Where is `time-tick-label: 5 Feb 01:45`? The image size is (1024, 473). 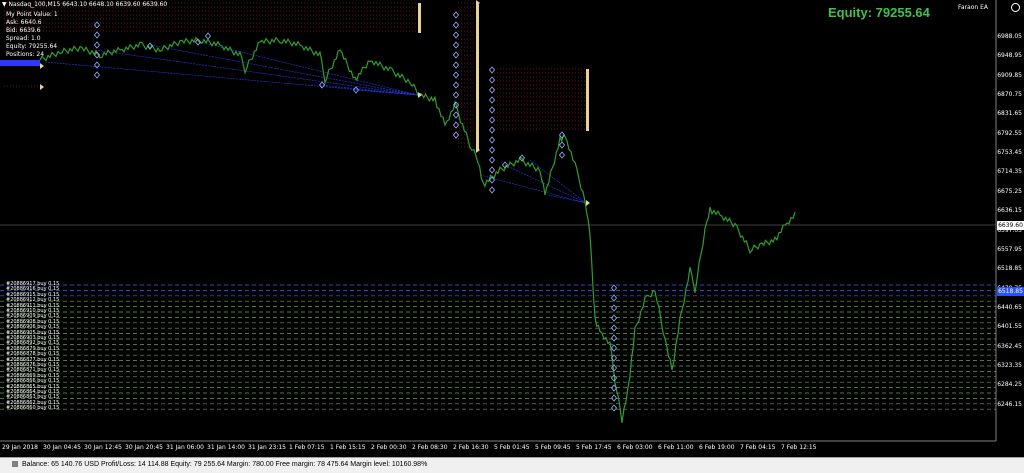 time-tick-label: 5 Feb 01:45 is located at coordinates (512, 447).